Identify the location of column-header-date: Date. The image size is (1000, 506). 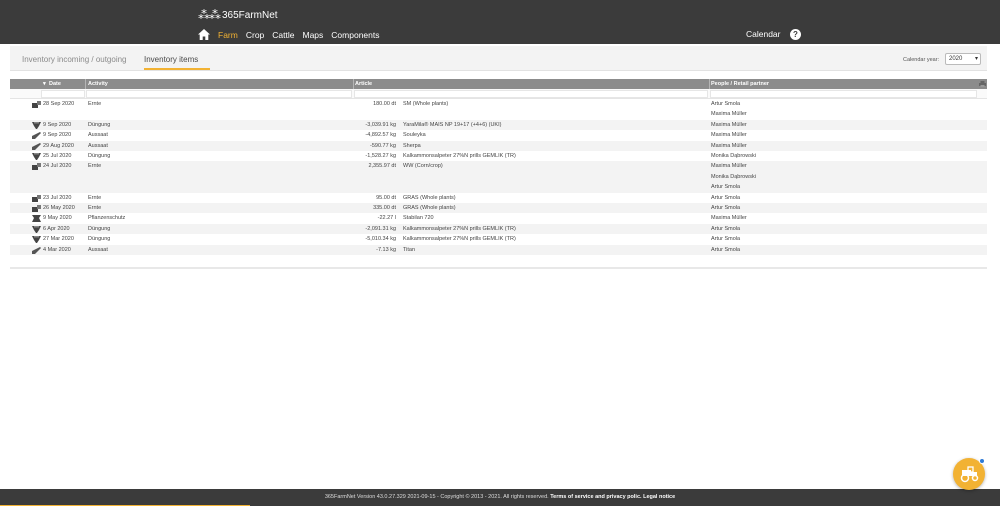
(55, 84).